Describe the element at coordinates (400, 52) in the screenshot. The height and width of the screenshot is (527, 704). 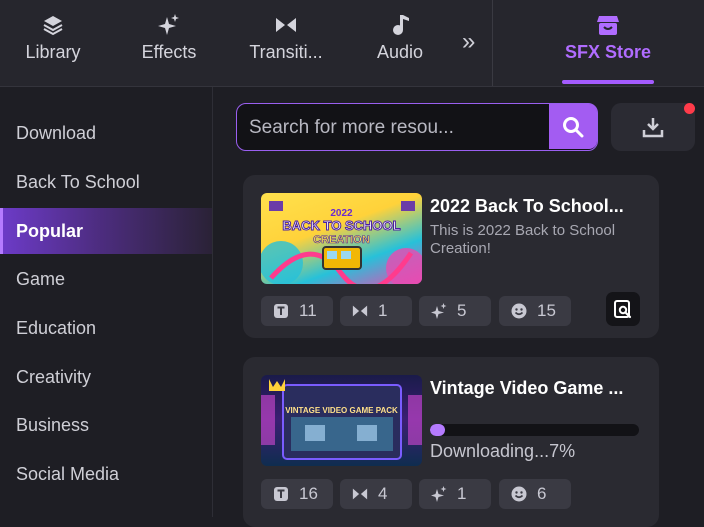
I see `tab-audio-label: Audio` at that location.